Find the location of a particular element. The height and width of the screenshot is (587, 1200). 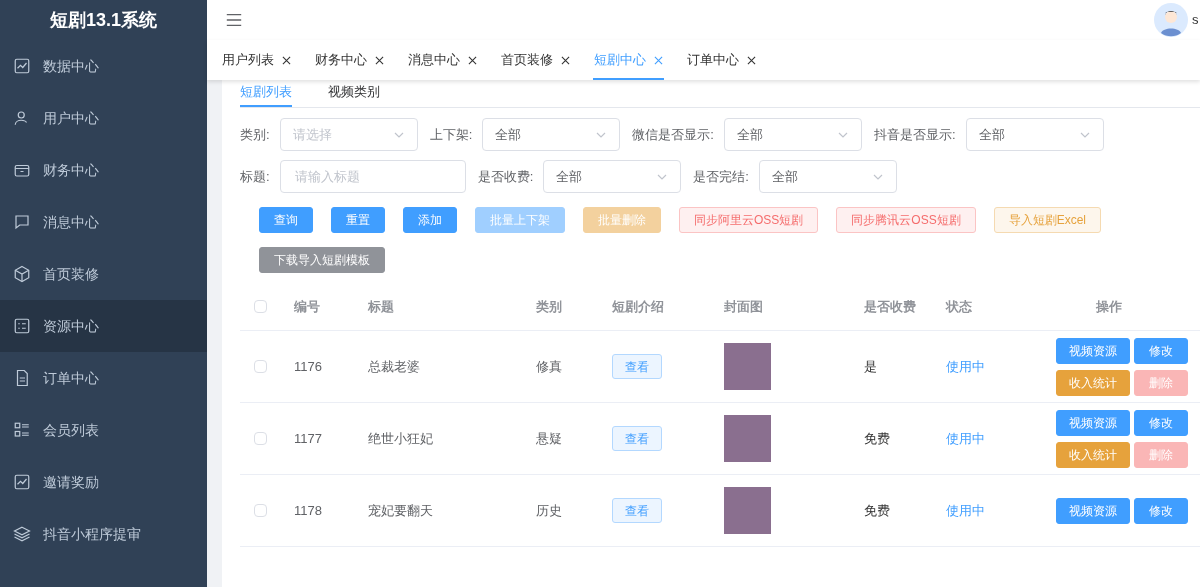

avatar-icon is located at coordinates (1171, 20).